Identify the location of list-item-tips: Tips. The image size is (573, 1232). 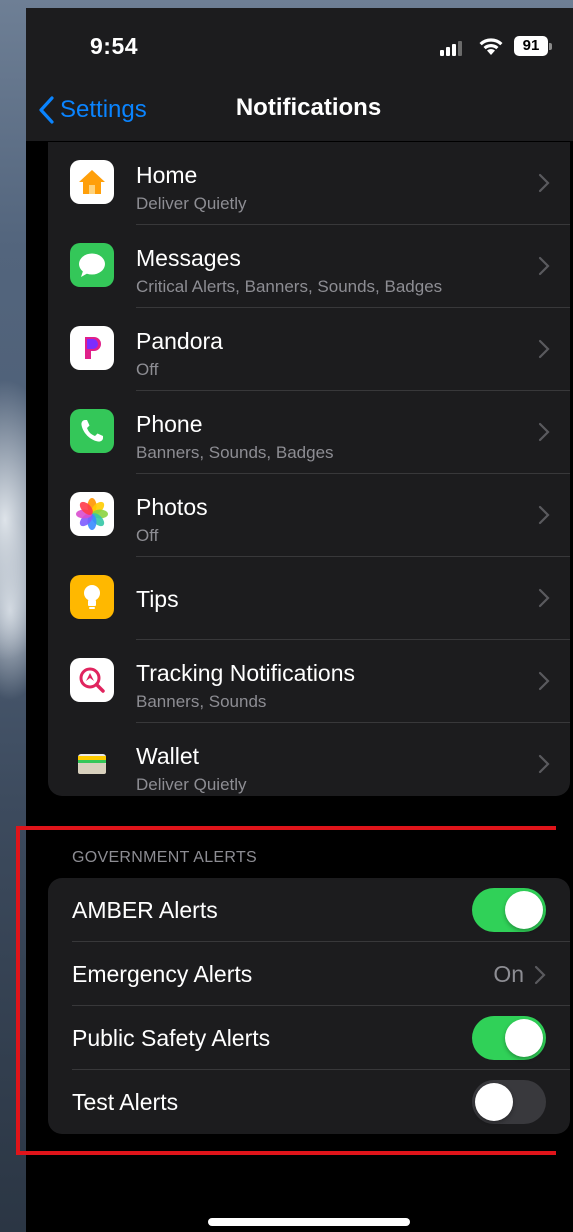
(309, 598).